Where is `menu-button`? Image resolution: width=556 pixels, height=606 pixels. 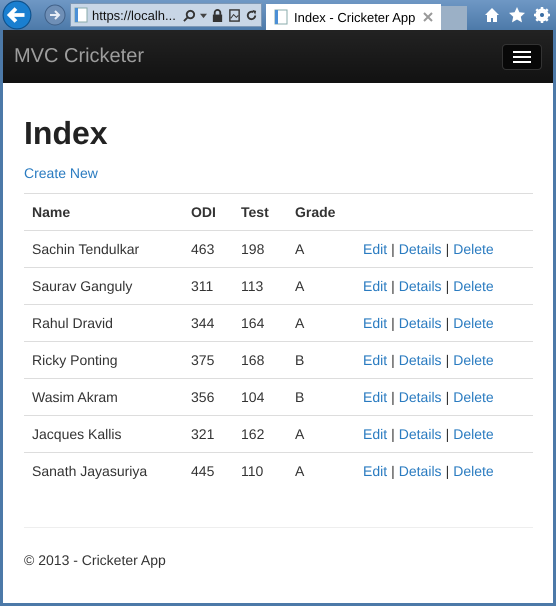 menu-button is located at coordinates (522, 57).